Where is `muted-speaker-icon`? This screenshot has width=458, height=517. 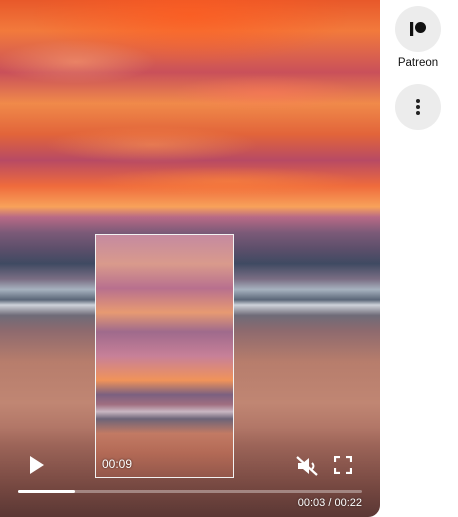 muted-speaker-icon is located at coordinates (307, 466).